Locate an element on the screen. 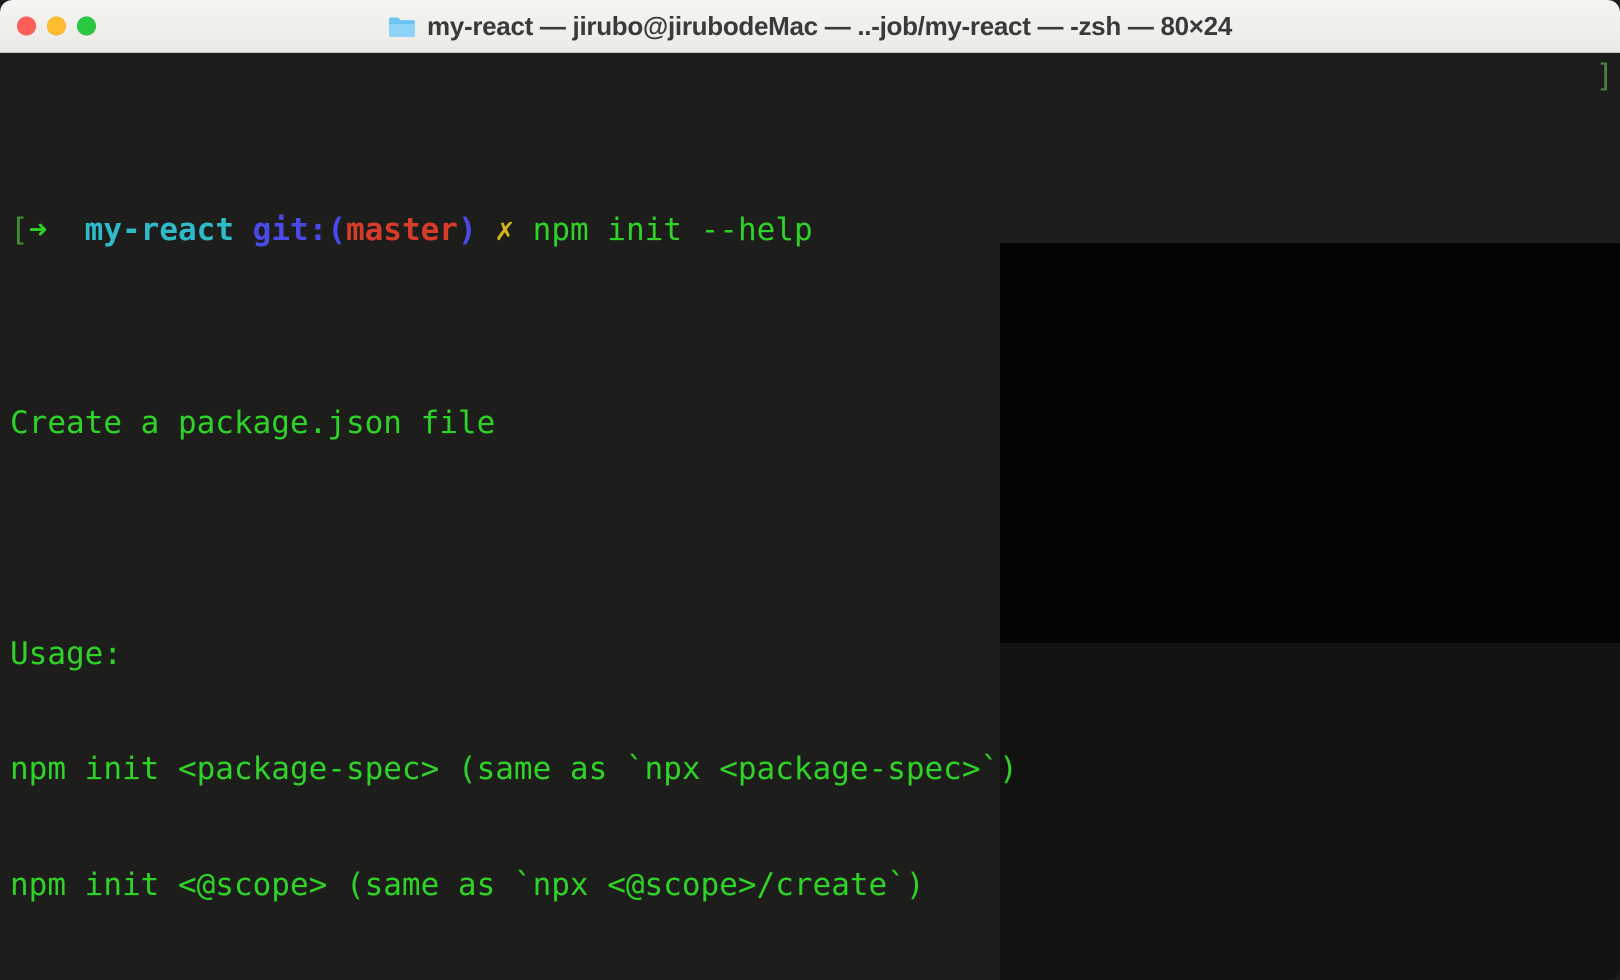 The image size is (1620, 980). output-line: Usage: is located at coordinates (810, 654).